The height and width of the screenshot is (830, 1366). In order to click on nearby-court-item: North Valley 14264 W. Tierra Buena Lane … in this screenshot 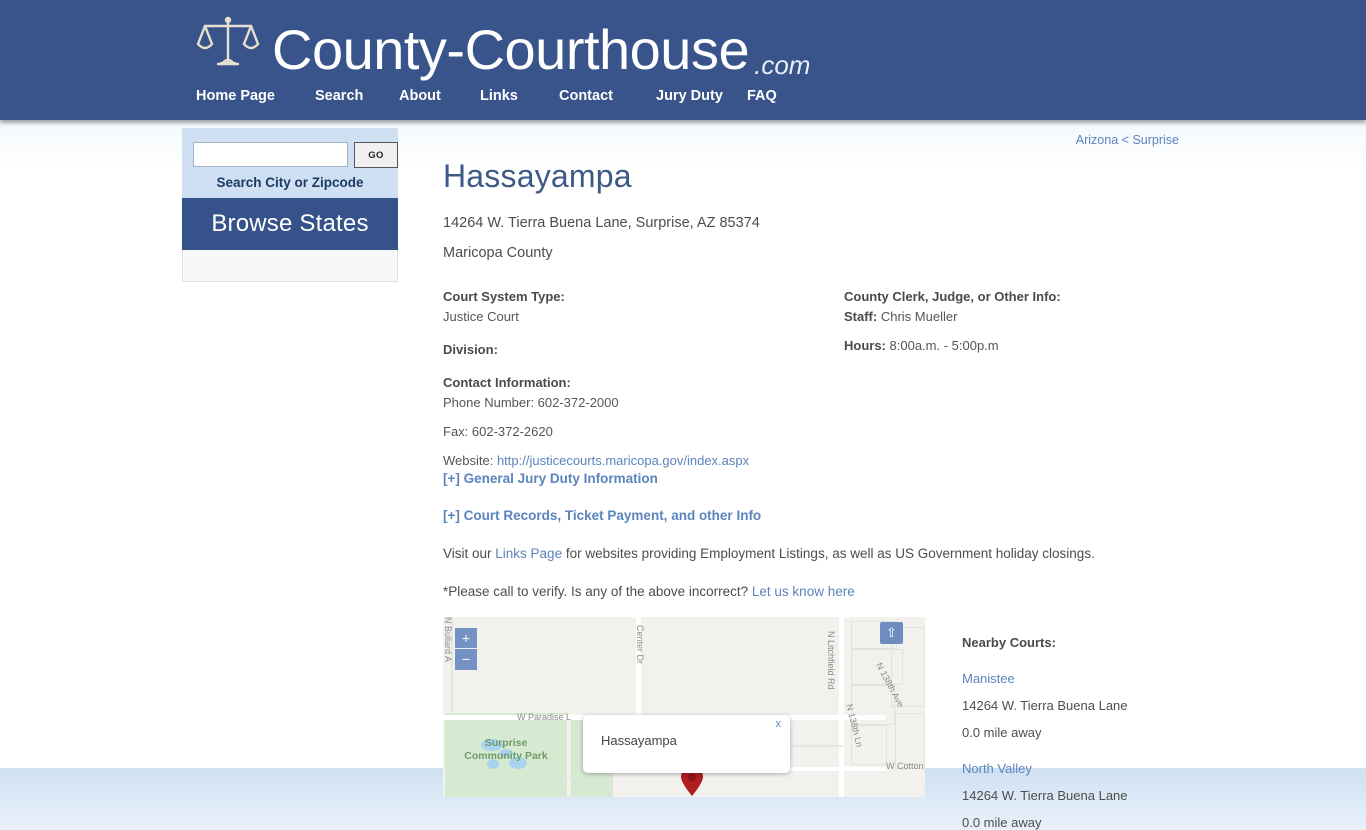, I will do `click(1082, 795)`.